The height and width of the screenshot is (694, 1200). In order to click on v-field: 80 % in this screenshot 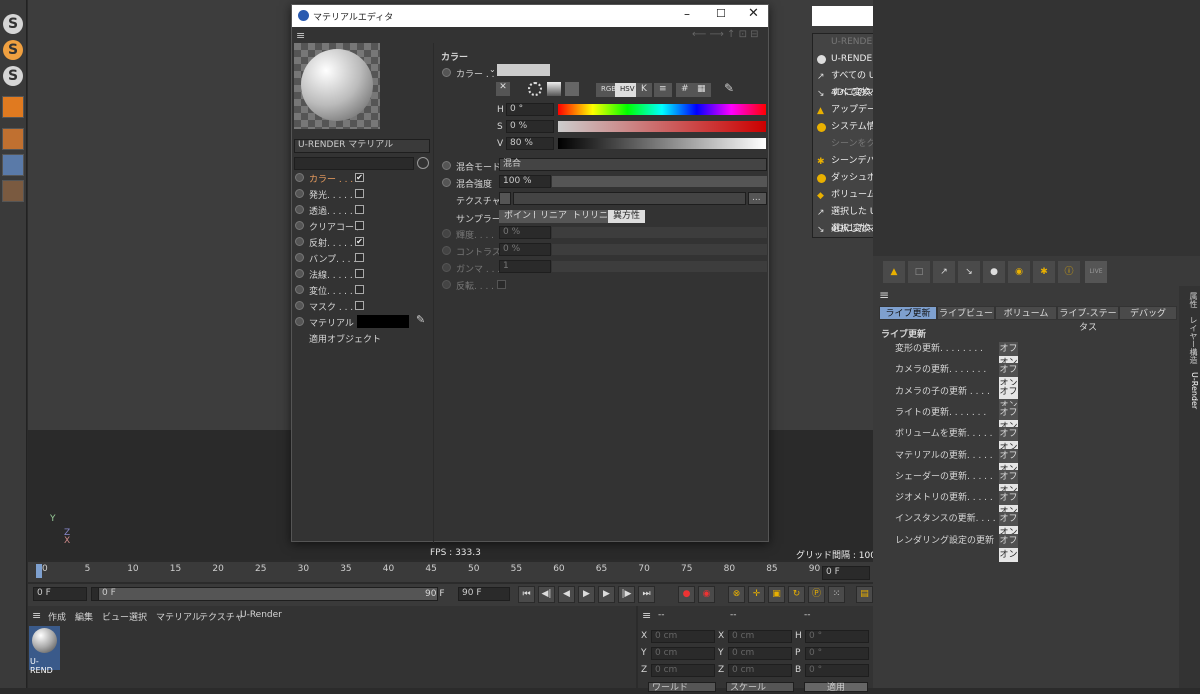, I will do `click(530, 143)`.